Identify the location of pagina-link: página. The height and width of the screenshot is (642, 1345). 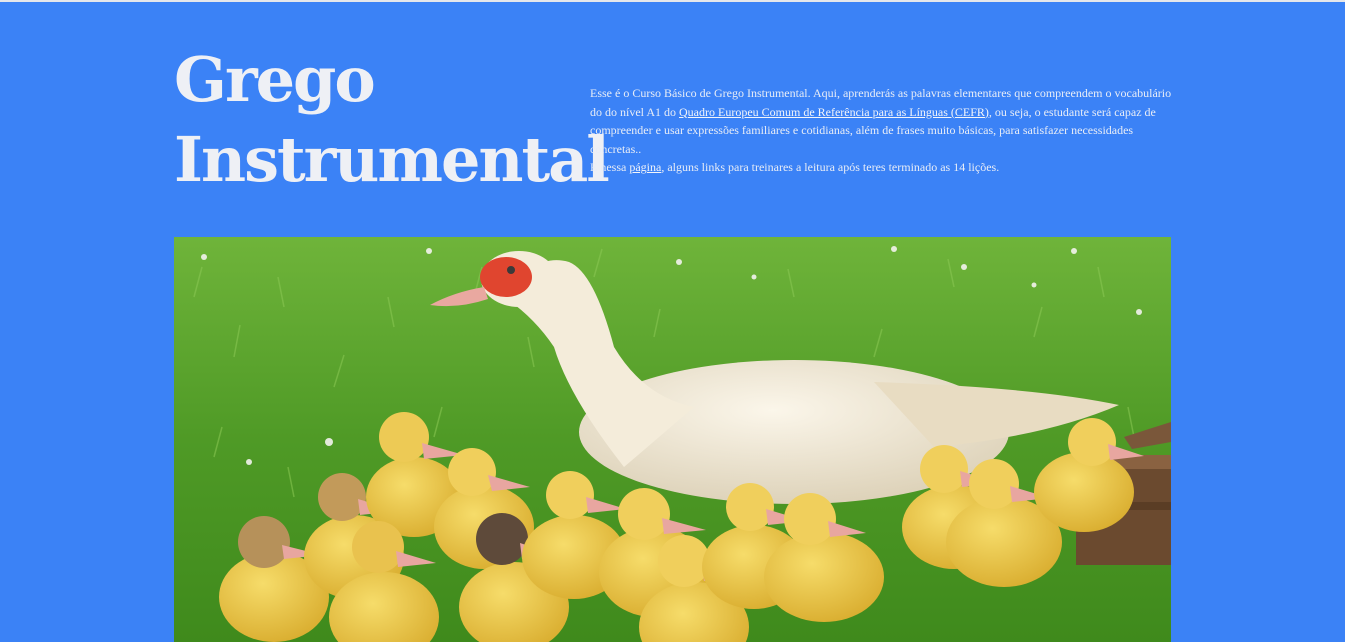
(645, 167).